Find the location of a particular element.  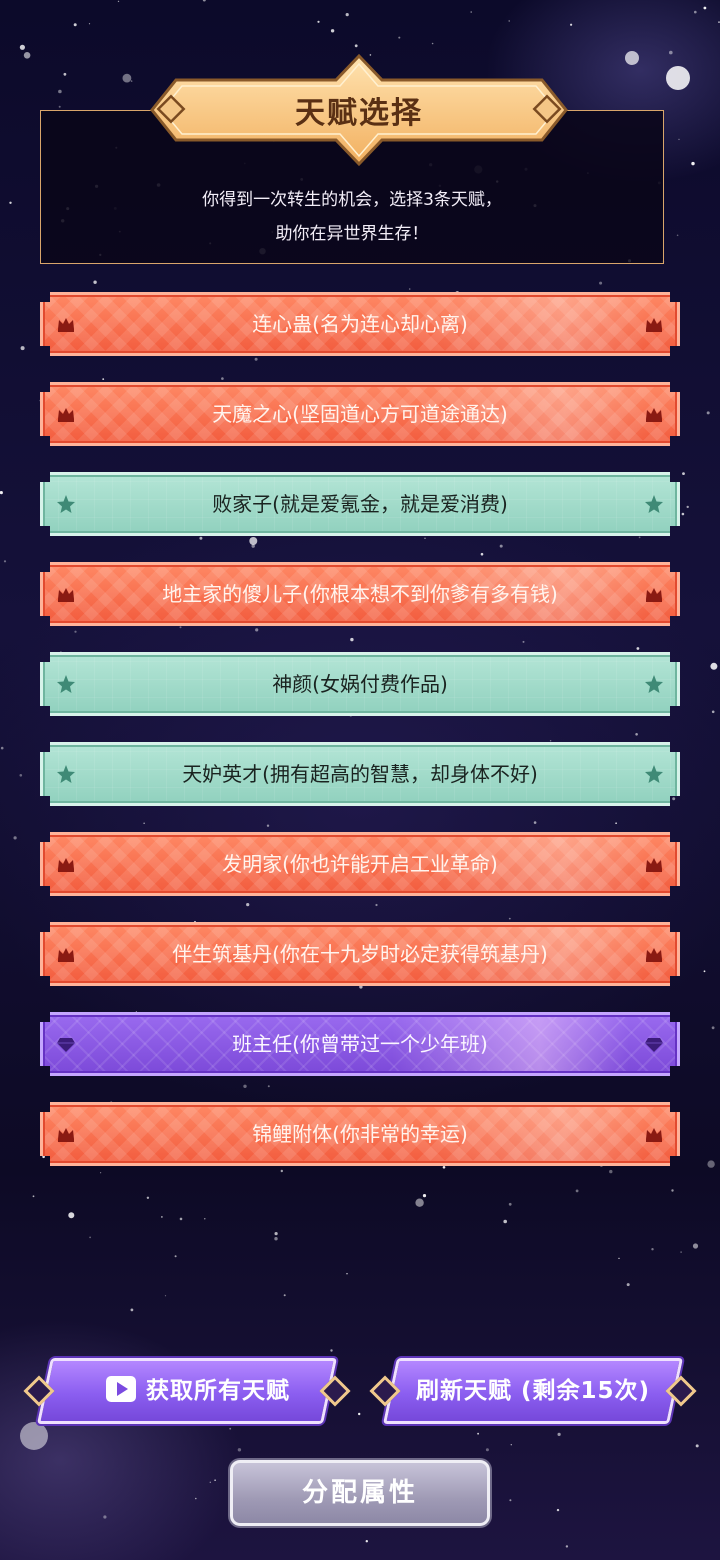

refresh-talents-label: 刷新天赋 (剩余15次) is located at coordinates (533, 1391).